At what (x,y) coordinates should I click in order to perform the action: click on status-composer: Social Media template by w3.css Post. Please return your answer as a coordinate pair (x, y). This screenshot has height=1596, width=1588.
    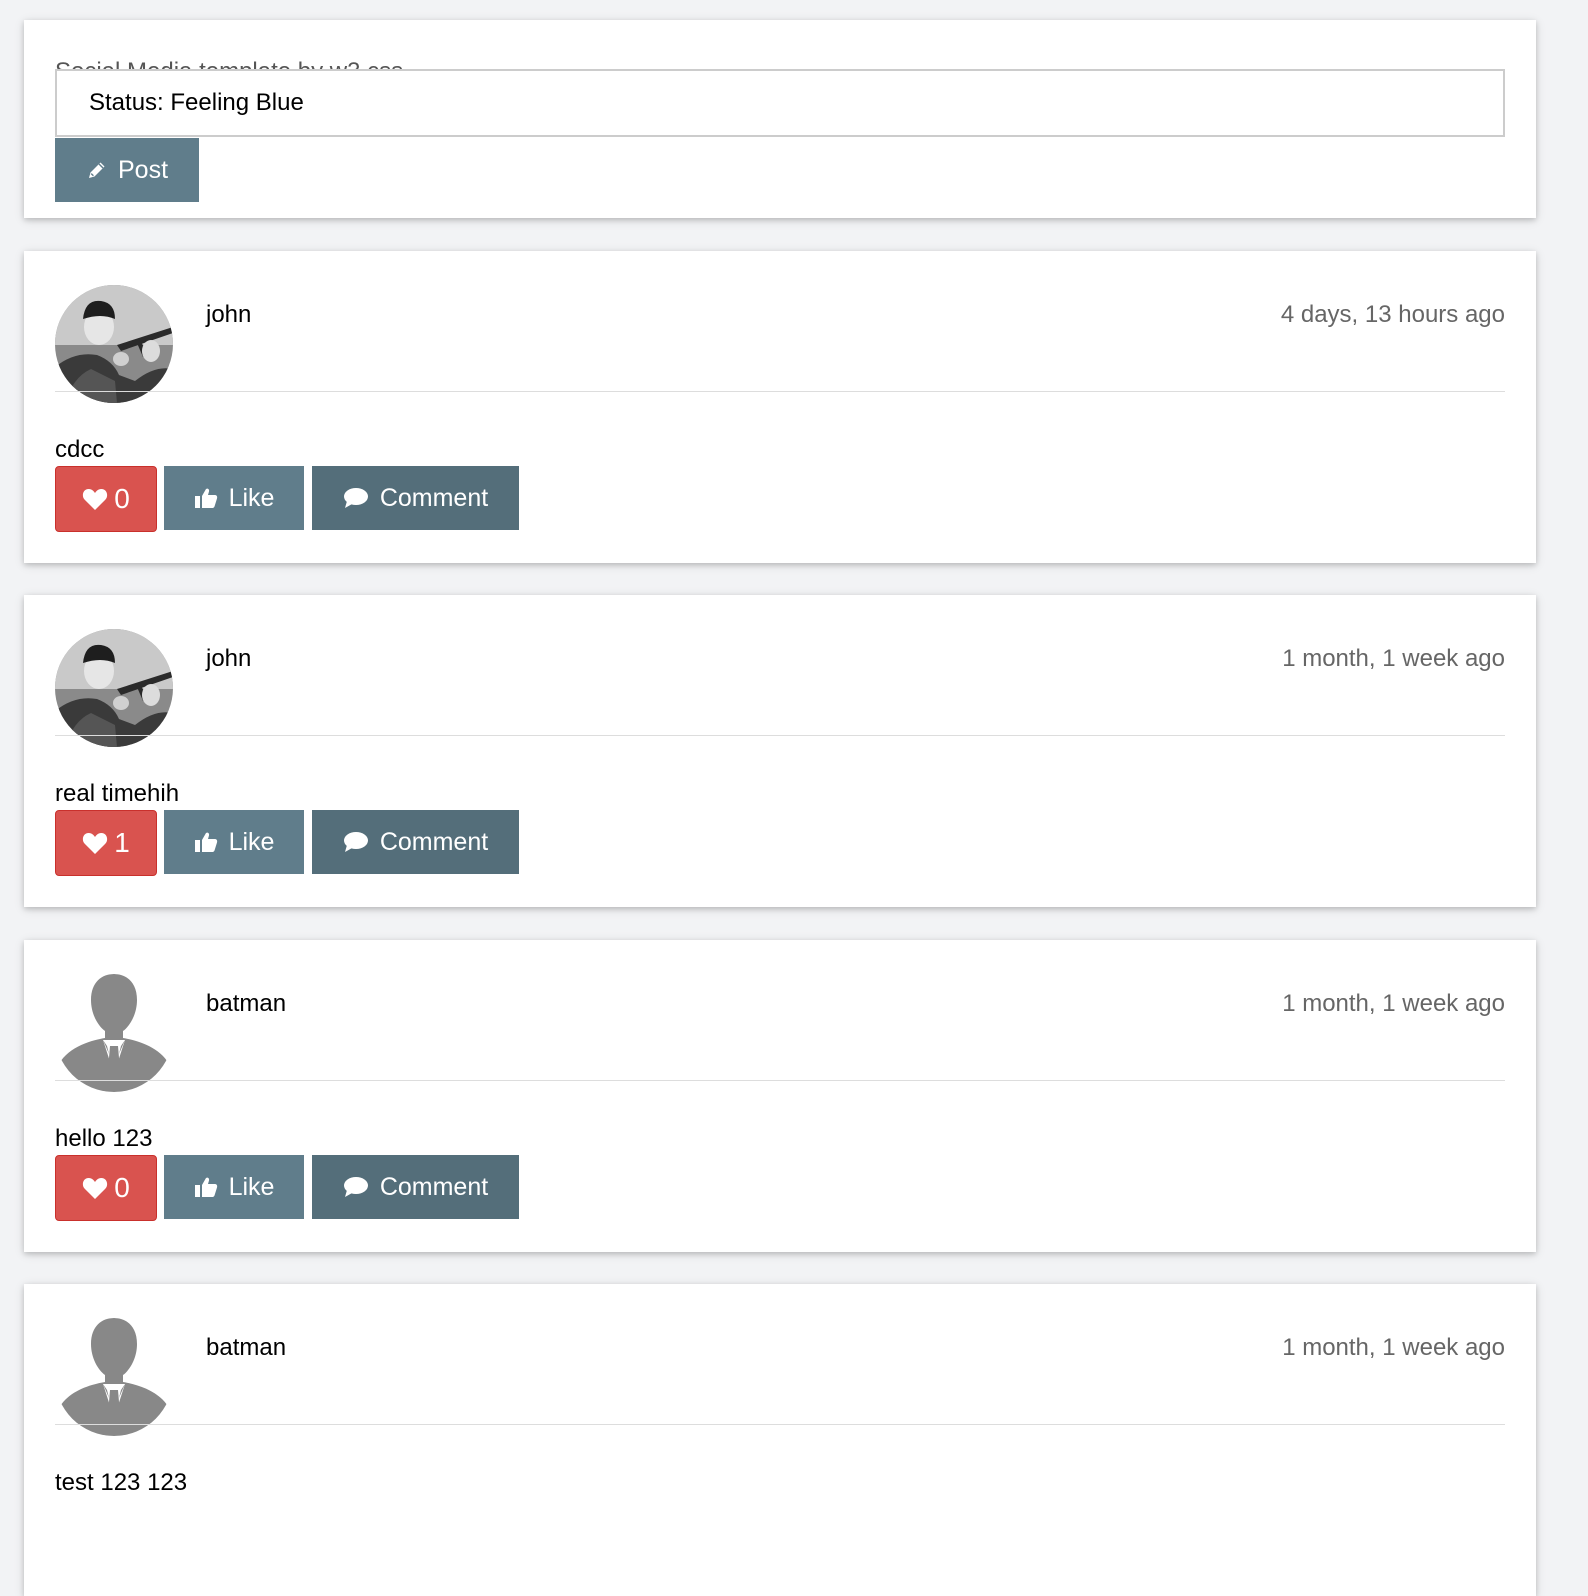
    Looking at the image, I should click on (780, 119).